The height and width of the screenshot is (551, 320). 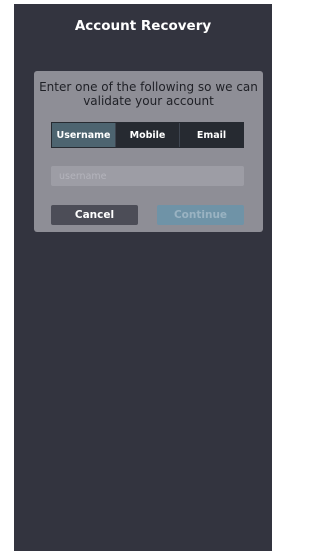 What do you see at coordinates (84, 135) in the screenshot?
I see `tab-username: Username` at bounding box center [84, 135].